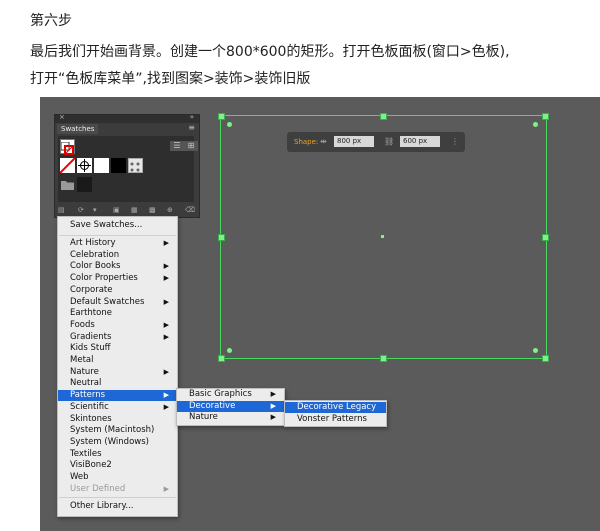 Image resolution: width=600 pixels, height=531 pixels. I want to click on menu-item-label: Foods, so click(82, 324).